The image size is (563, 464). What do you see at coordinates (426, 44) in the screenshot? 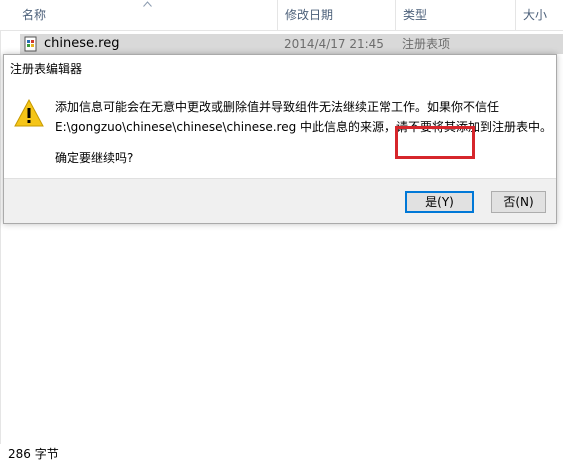
I see `file-type: 注册表项` at bounding box center [426, 44].